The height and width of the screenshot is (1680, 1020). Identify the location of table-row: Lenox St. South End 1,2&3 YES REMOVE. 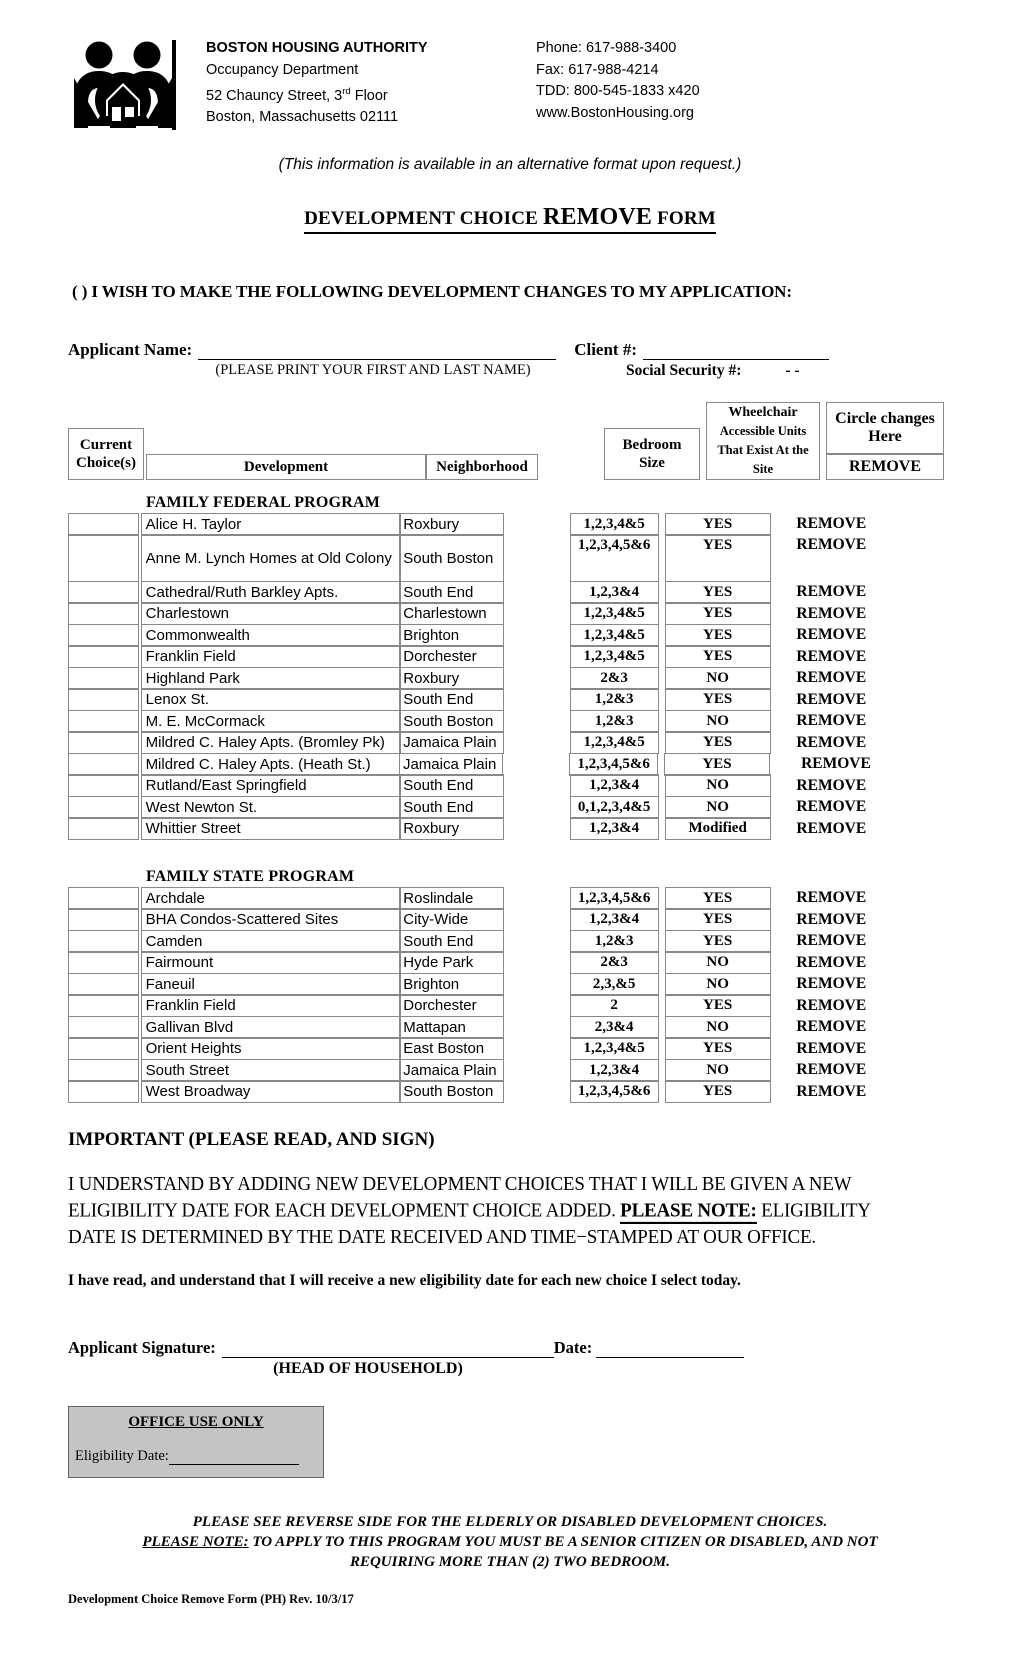
(477, 699).